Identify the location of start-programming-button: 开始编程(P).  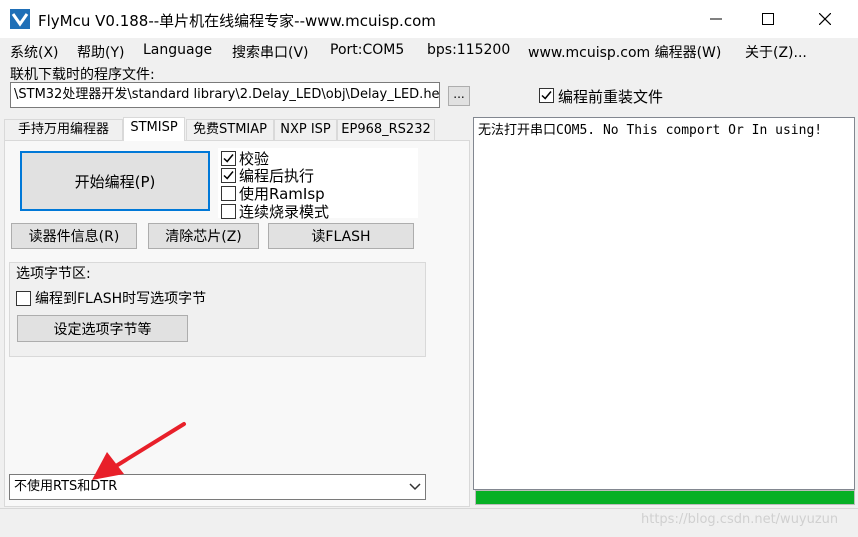
(115, 181).